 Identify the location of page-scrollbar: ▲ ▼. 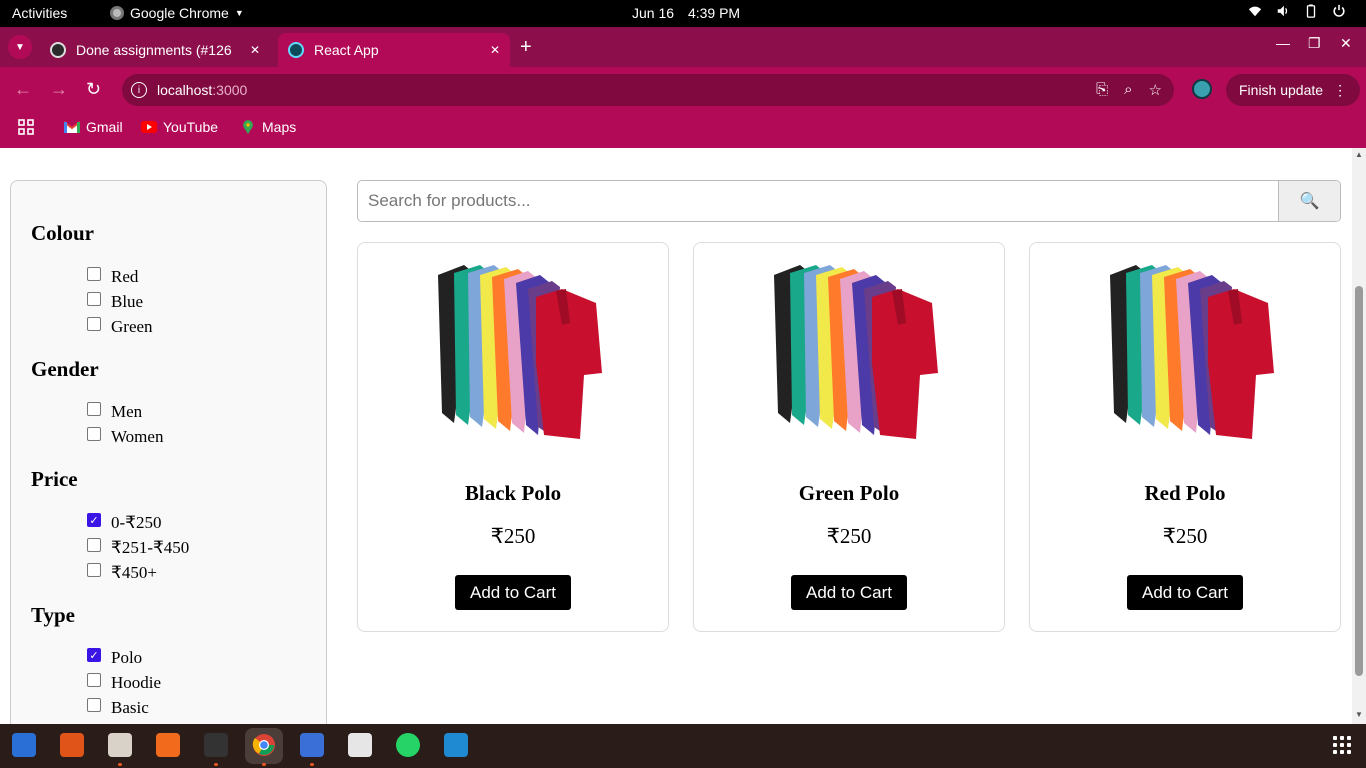
(1359, 436).